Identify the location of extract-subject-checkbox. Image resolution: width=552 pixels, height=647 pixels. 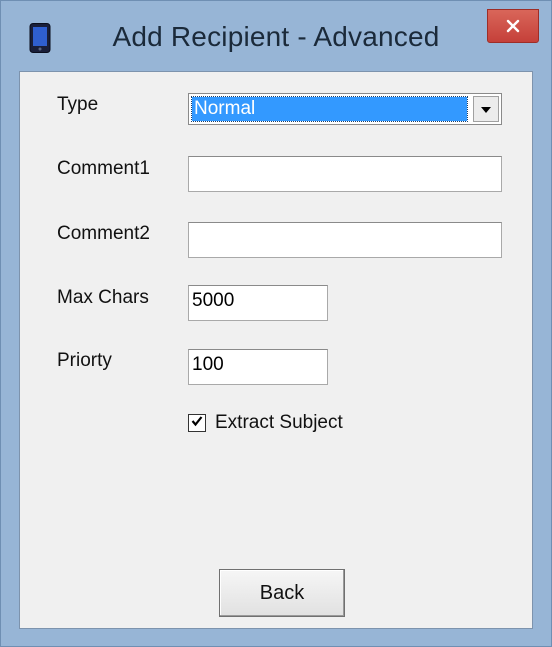
(197, 423).